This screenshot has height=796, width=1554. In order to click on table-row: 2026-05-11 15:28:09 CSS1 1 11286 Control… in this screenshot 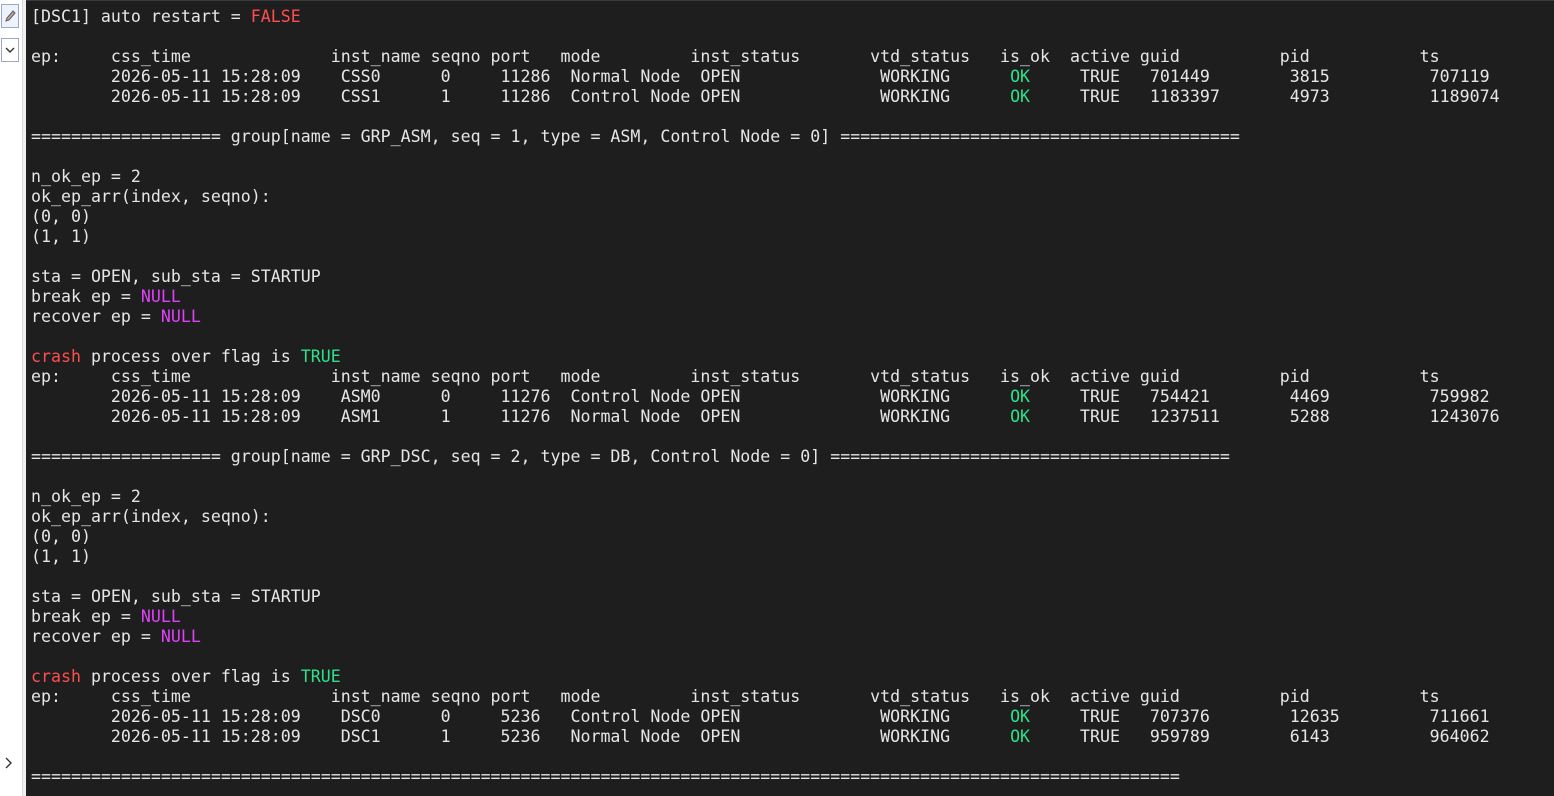, I will do `click(765, 96)`.